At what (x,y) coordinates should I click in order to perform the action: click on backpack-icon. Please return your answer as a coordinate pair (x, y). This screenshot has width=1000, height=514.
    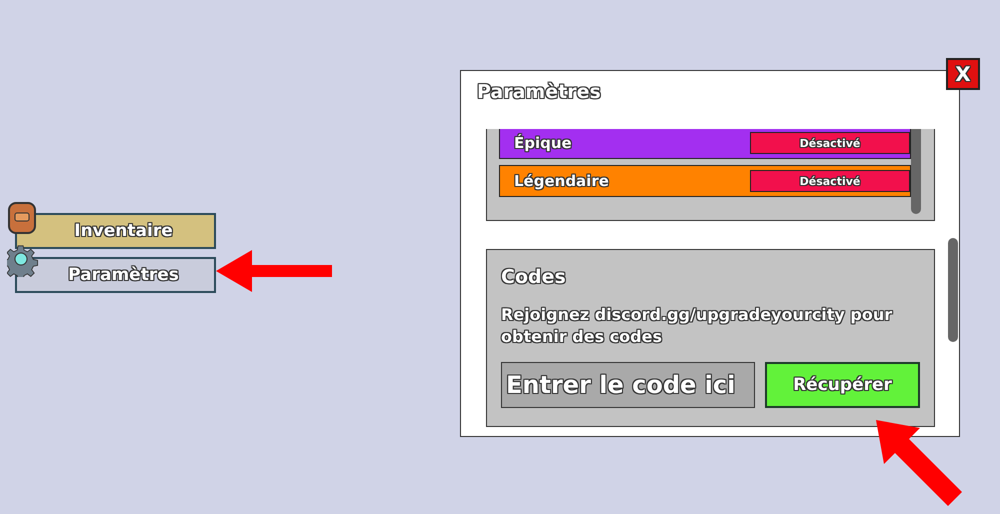
    Looking at the image, I should click on (22, 218).